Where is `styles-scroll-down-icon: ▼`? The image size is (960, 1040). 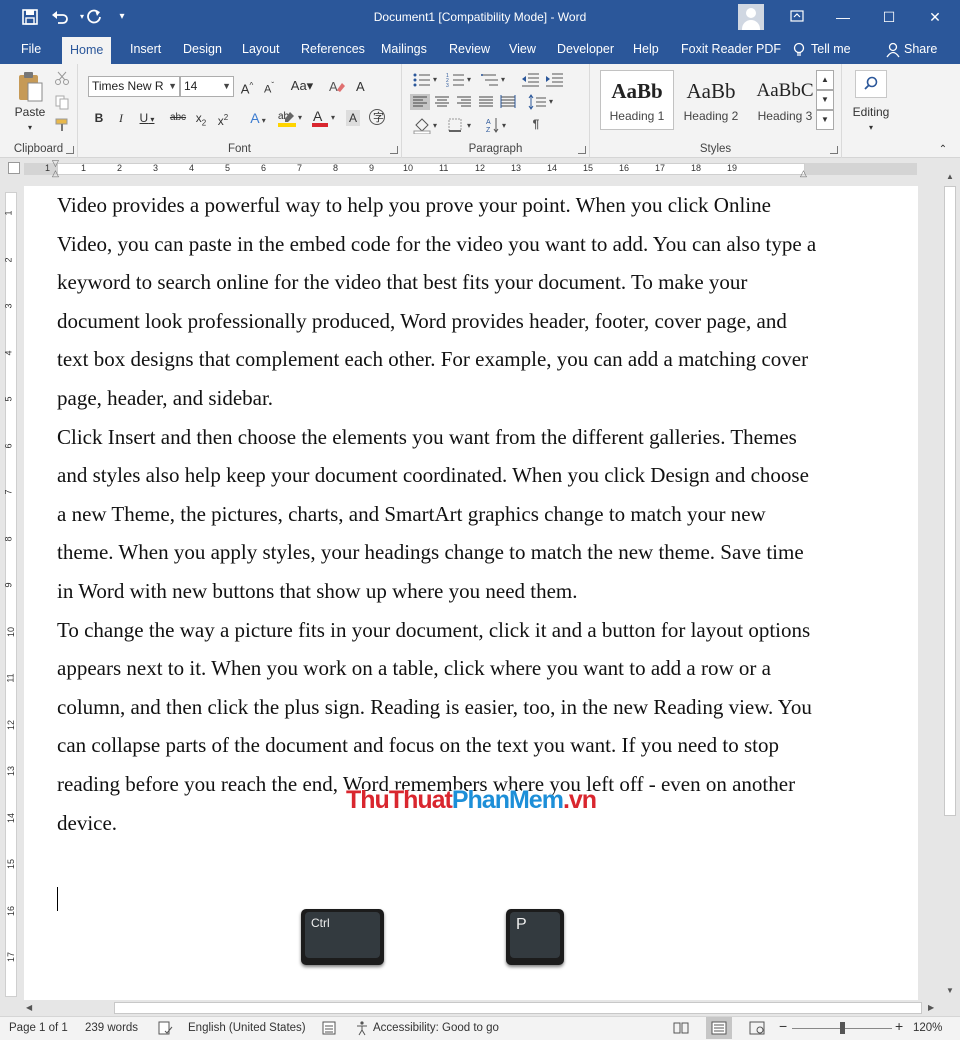
styles-scroll-down-icon: ▼ is located at coordinates (825, 100).